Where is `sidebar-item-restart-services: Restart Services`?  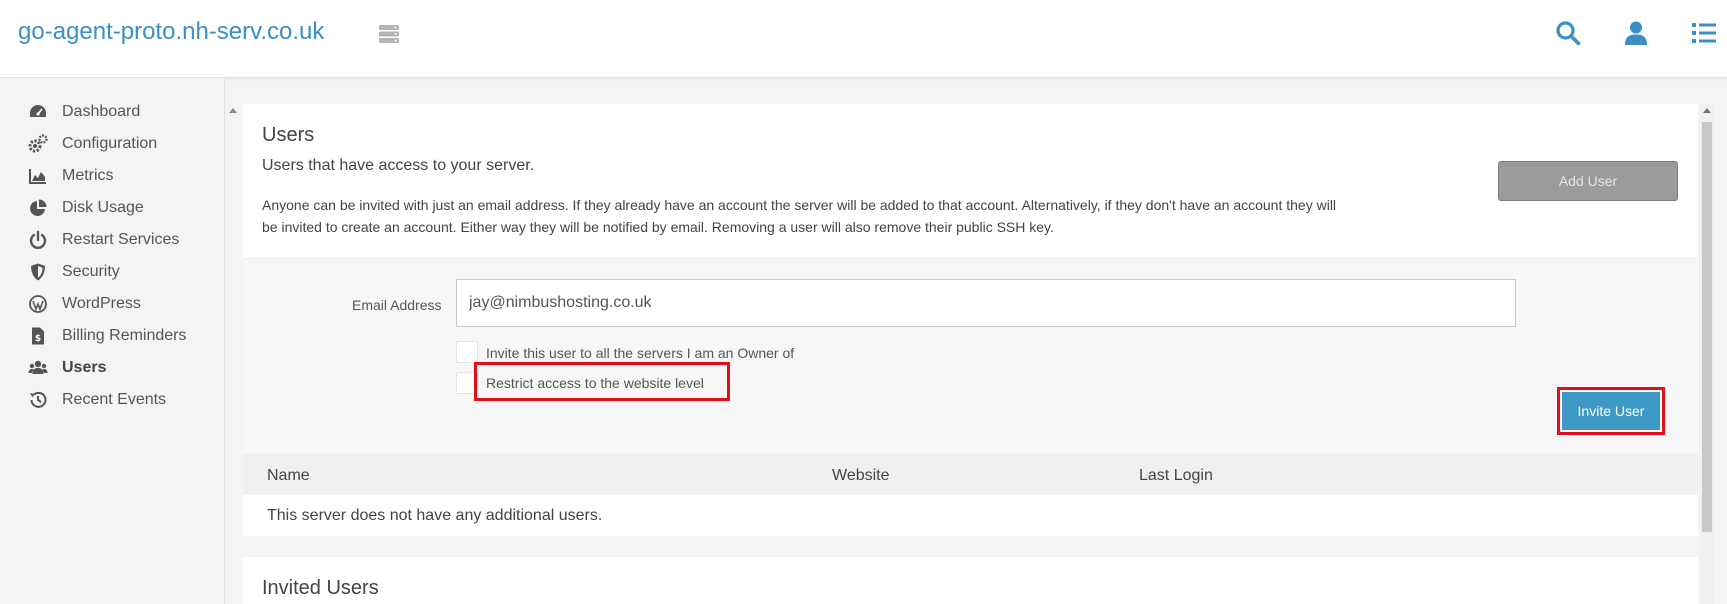 sidebar-item-restart-services: Restart Services is located at coordinates (103, 240).